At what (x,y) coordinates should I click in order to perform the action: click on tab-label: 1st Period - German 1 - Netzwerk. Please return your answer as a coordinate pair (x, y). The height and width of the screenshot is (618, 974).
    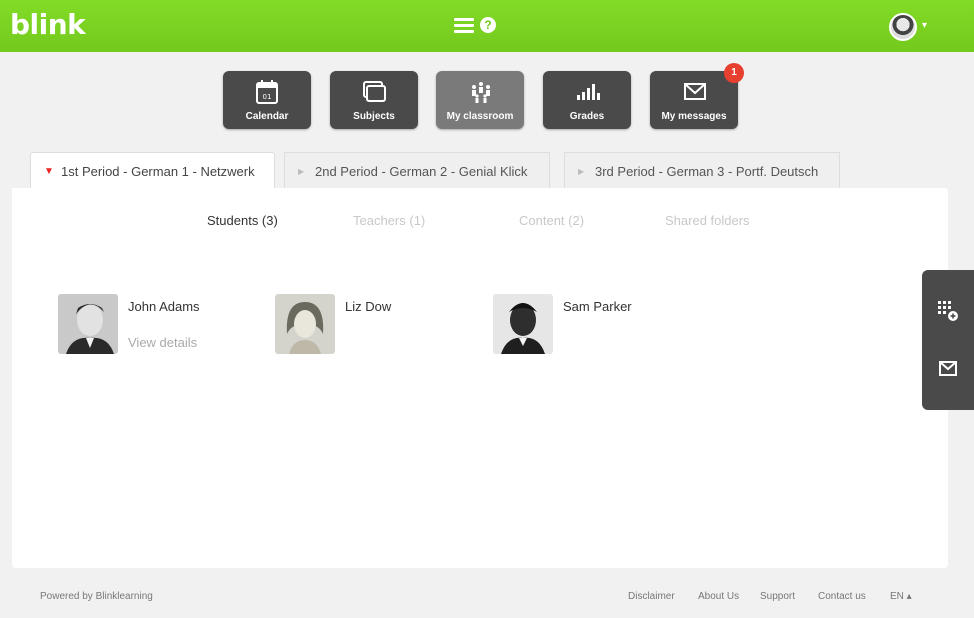
    Looking at the image, I should click on (158, 171).